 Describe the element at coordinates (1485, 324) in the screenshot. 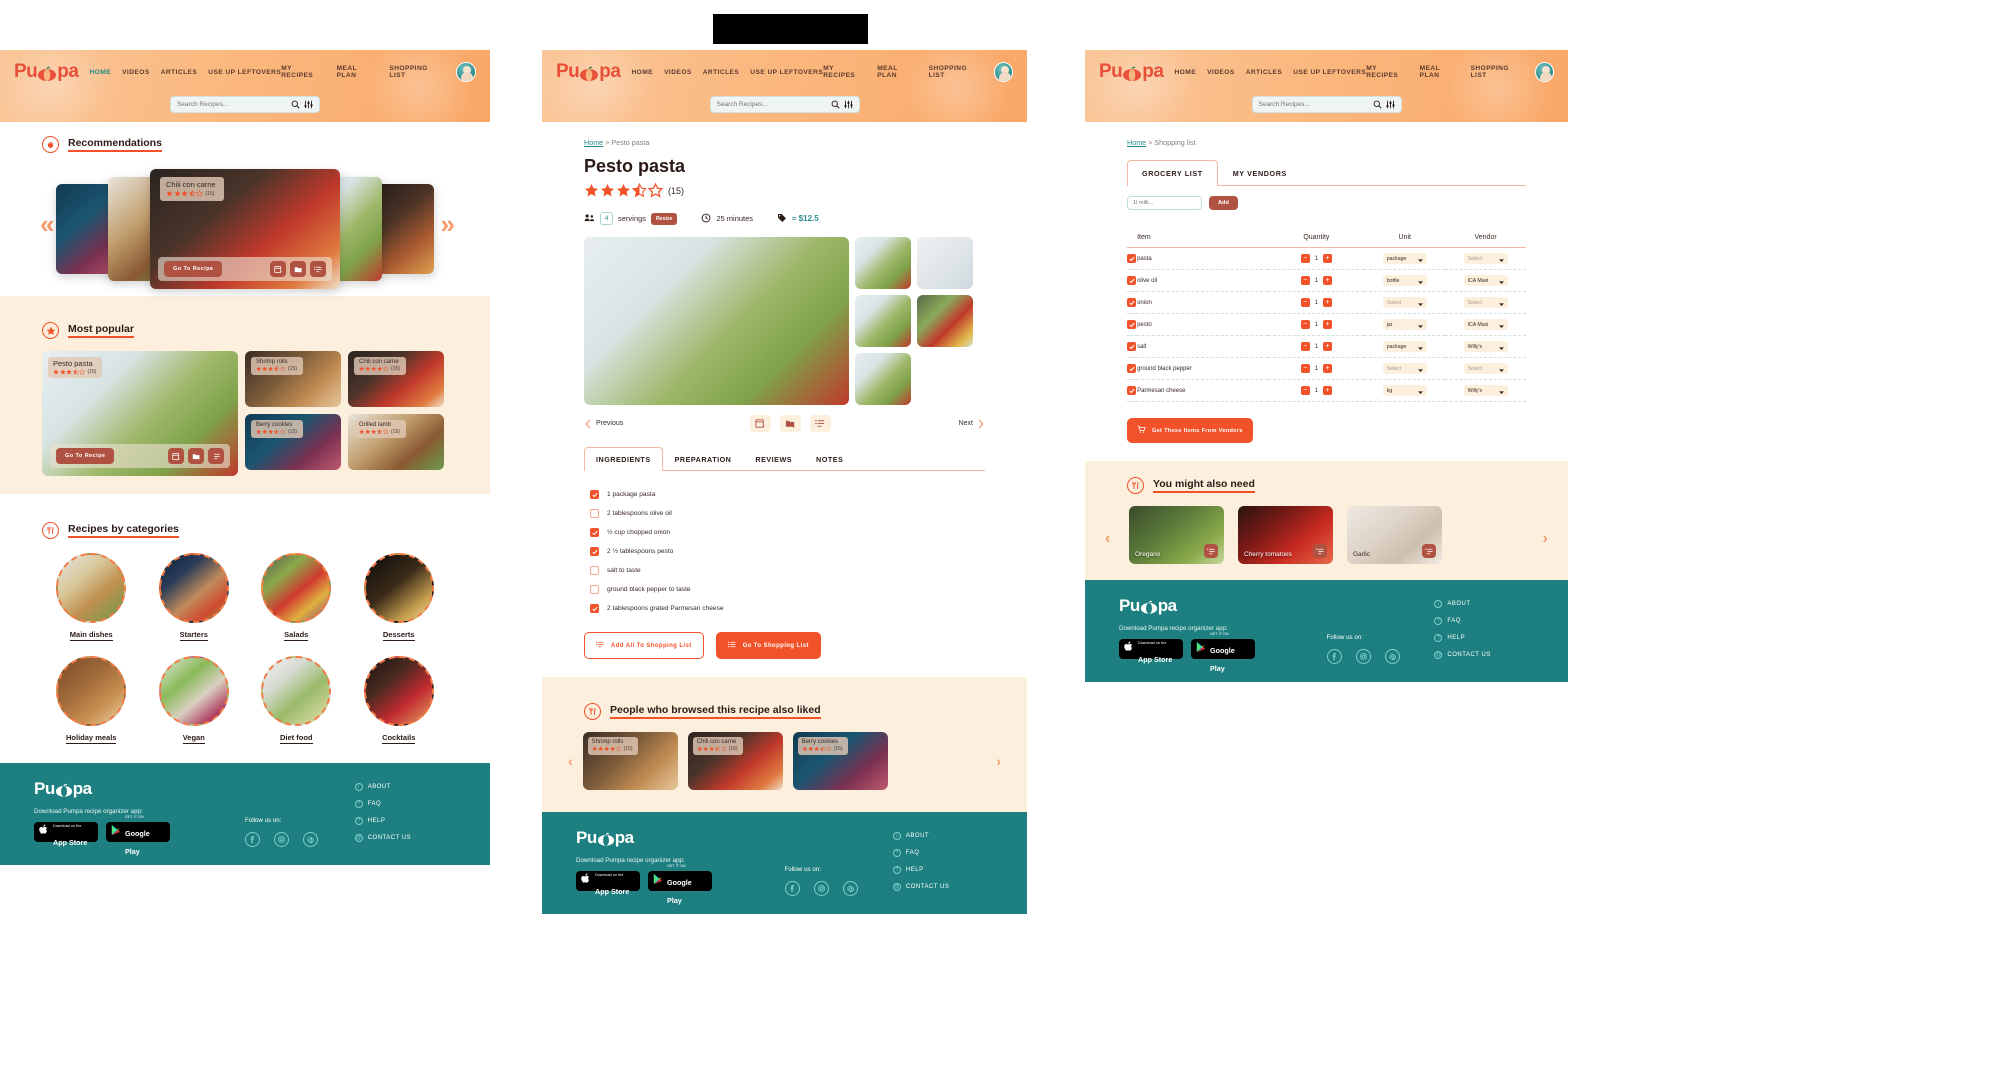

I see `vendor-select: ICA Maxi` at that location.